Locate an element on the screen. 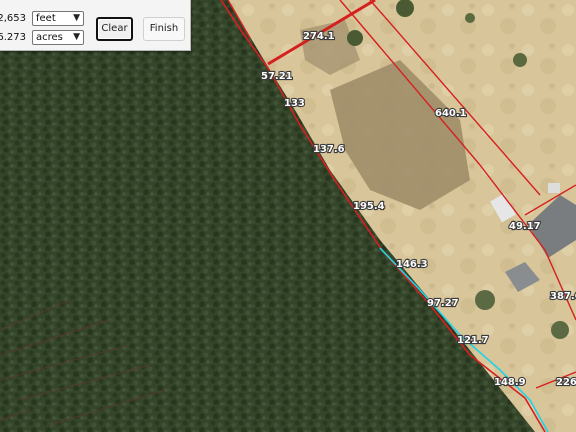 Image resolution: width=576 pixels, height=432 pixels. segment-label: 133 is located at coordinates (294, 103).